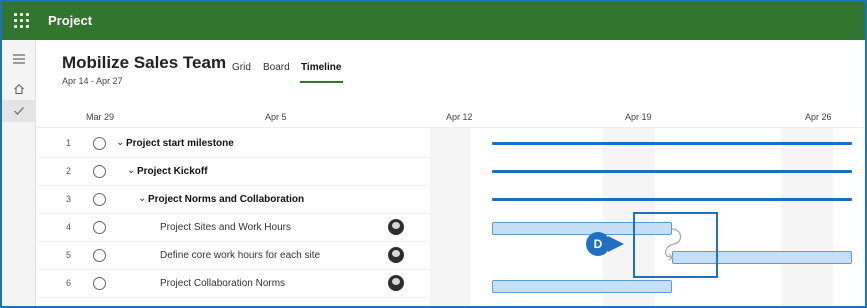  What do you see at coordinates (321, 82) in the screenshot?
I see `active-tab-indicator` at bounding box center [321, 82].